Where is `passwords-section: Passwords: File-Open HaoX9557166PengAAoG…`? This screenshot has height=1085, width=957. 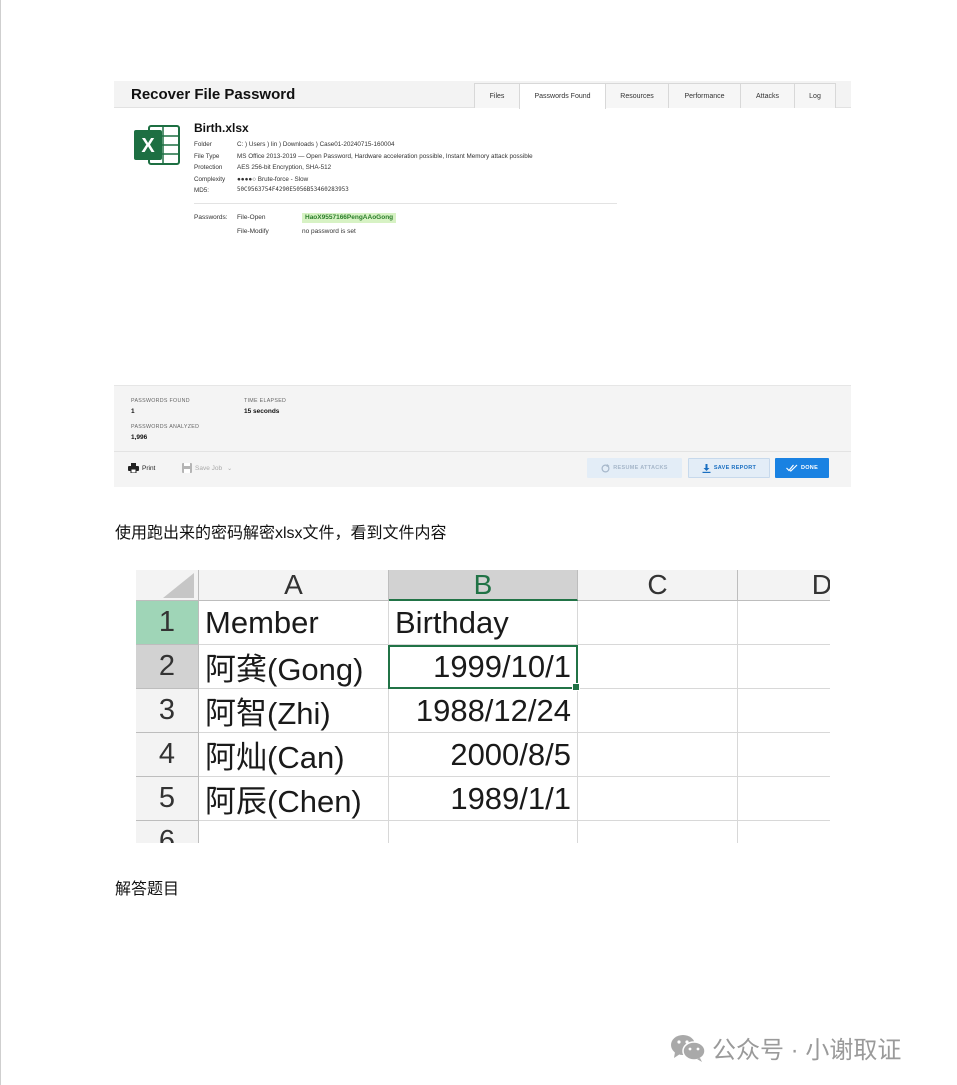 passwords-section: Passwords: File-Open HaoX9557166PengAAoG… is located at coordinates (295, 225).